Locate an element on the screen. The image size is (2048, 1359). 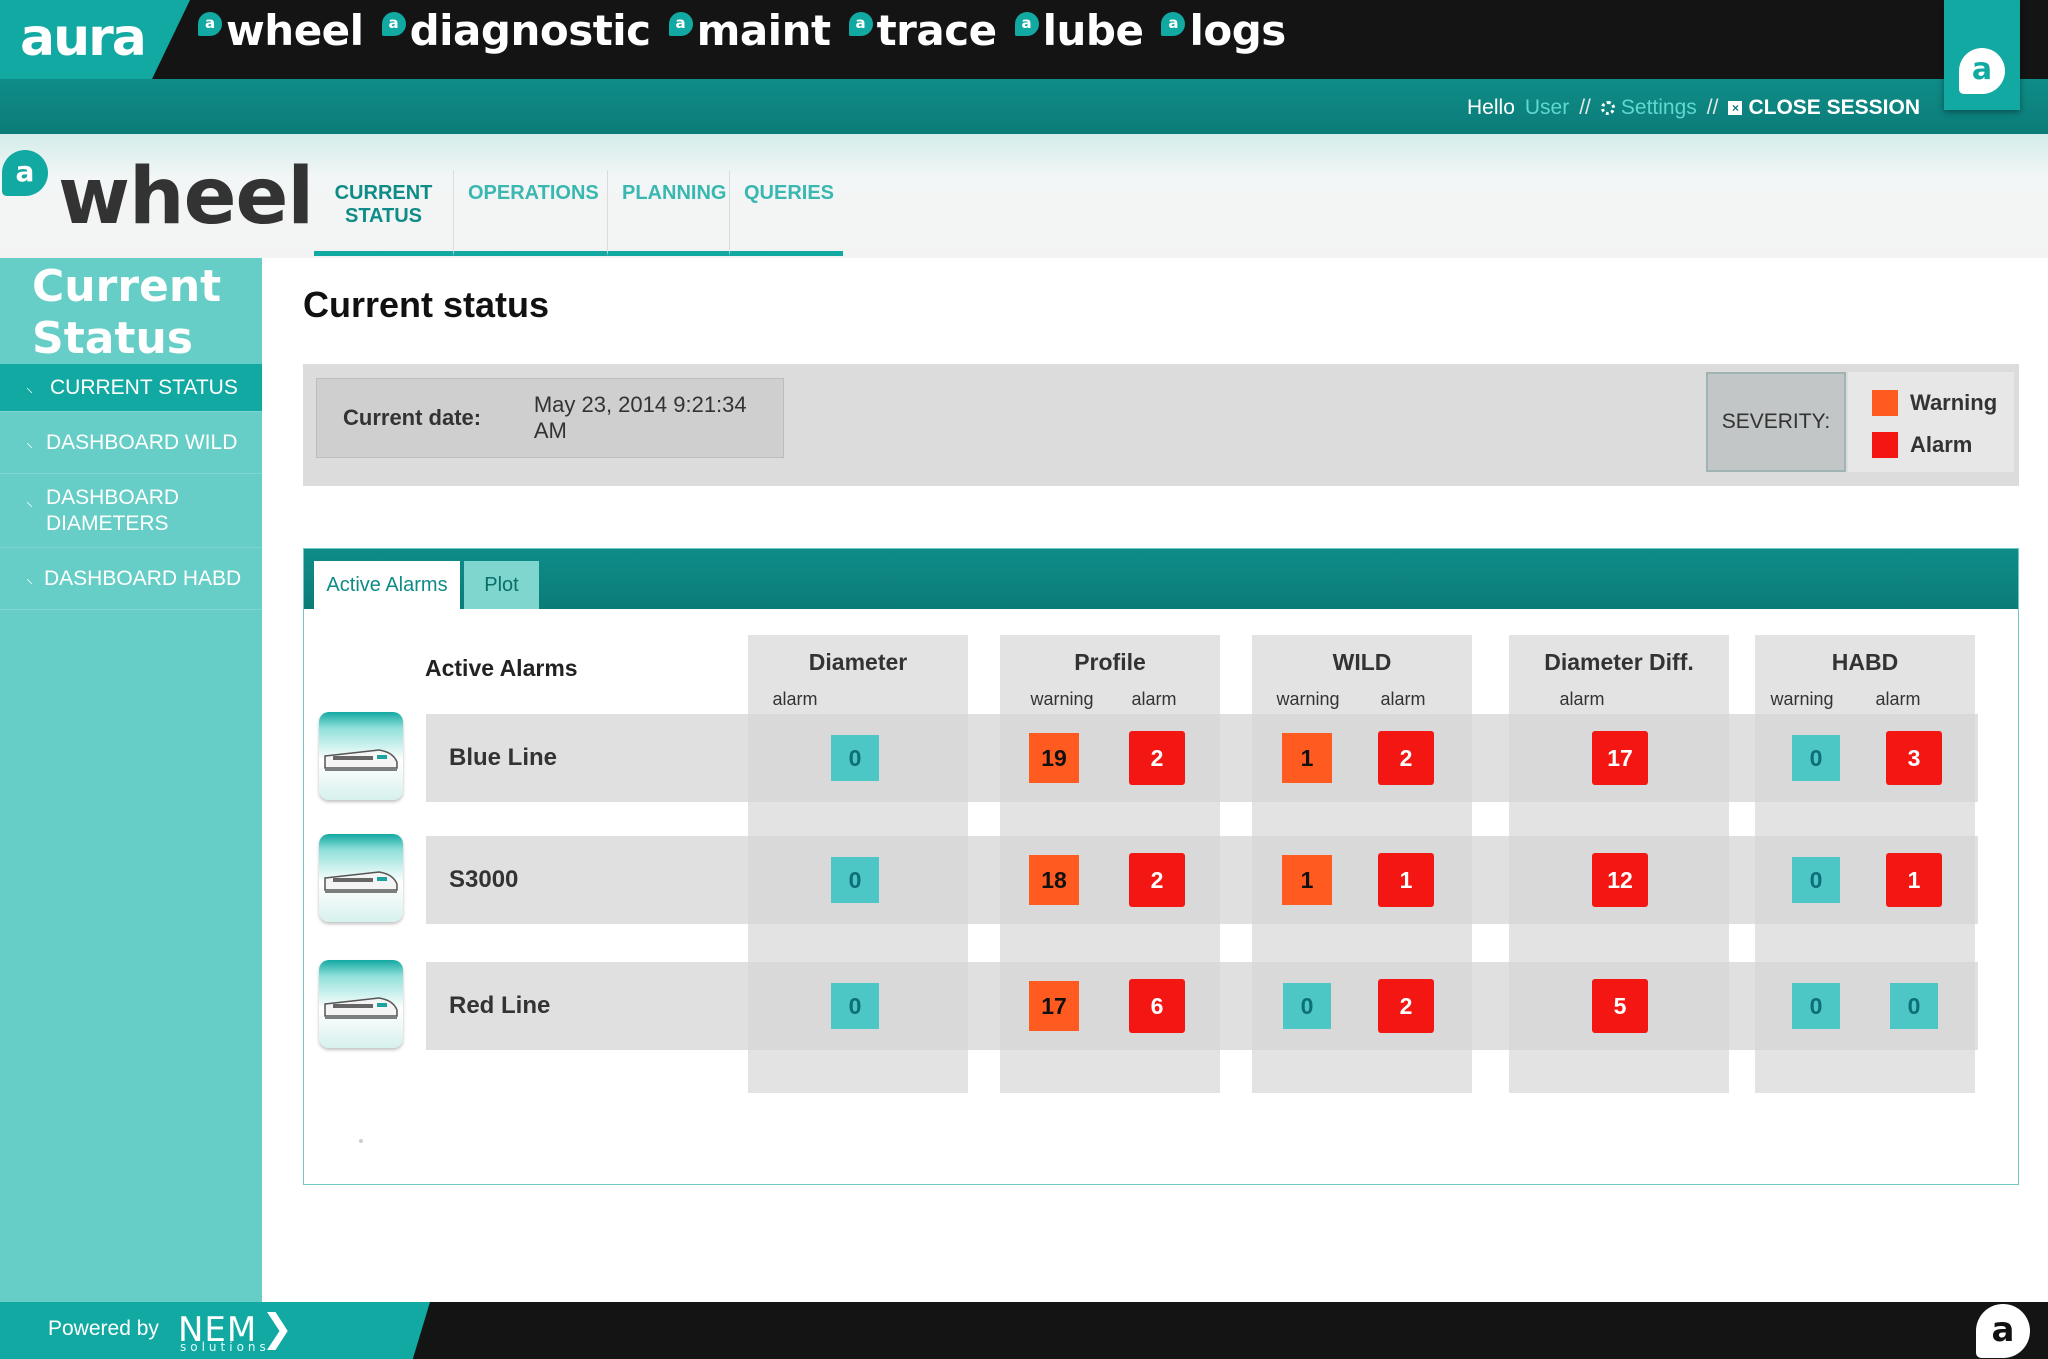
legend-warning: Warning is located at coordinates (1934, 403).